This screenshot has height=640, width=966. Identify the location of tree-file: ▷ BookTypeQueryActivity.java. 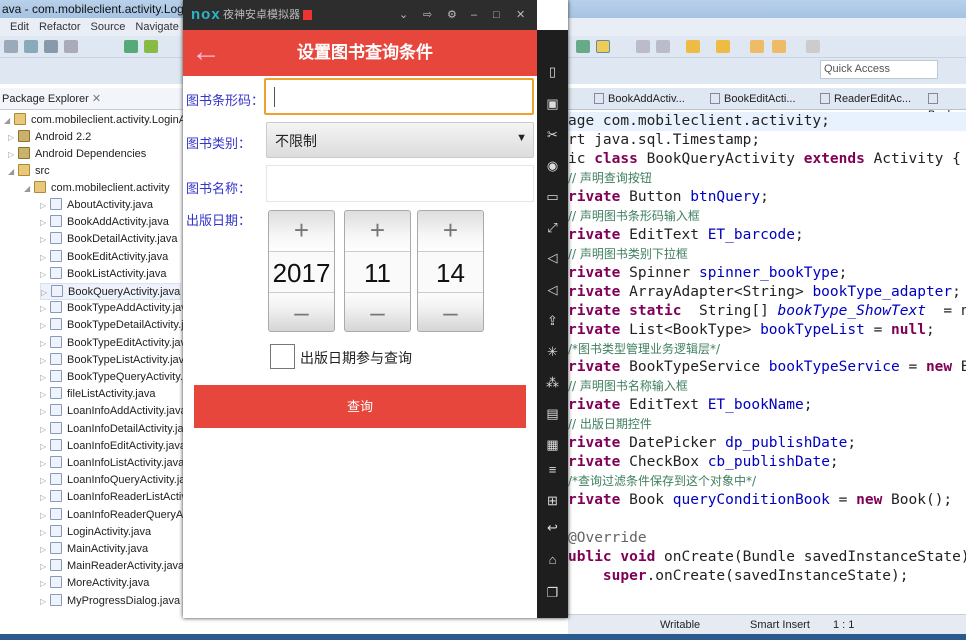
(121, 377).